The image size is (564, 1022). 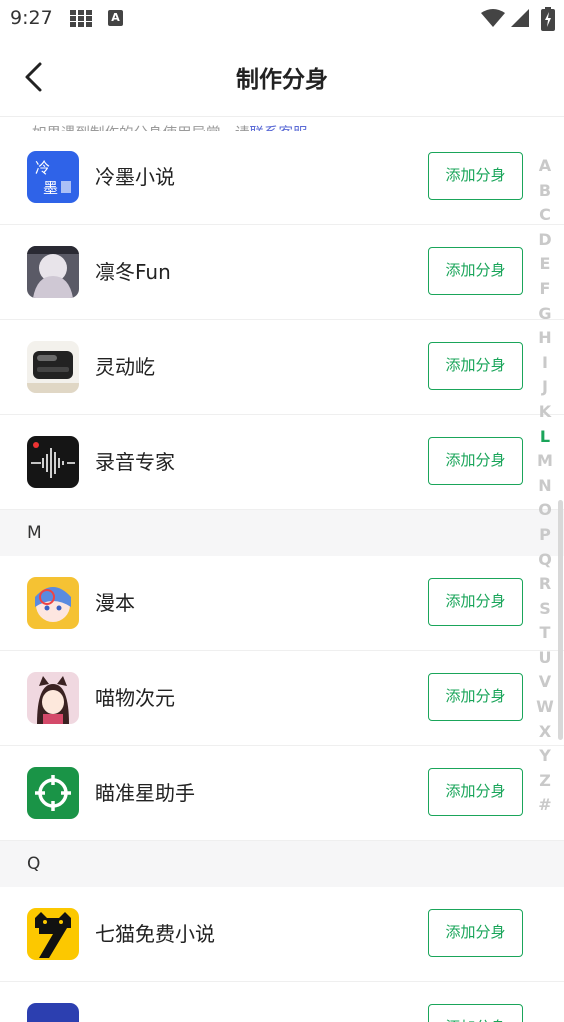 What do you see at coordinates (545, 289) in the screenshot?
I see `index-letter: F` at bounding box center [545, 289].